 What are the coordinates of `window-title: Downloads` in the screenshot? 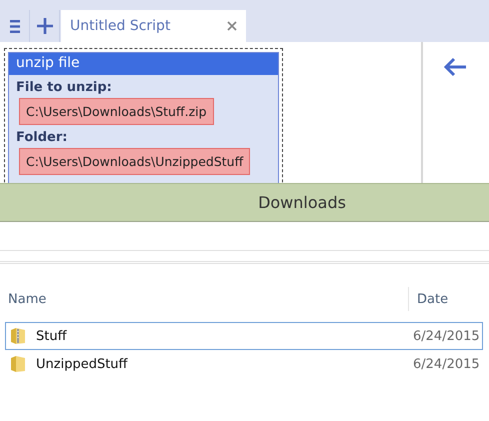 It's located at (302, 202).